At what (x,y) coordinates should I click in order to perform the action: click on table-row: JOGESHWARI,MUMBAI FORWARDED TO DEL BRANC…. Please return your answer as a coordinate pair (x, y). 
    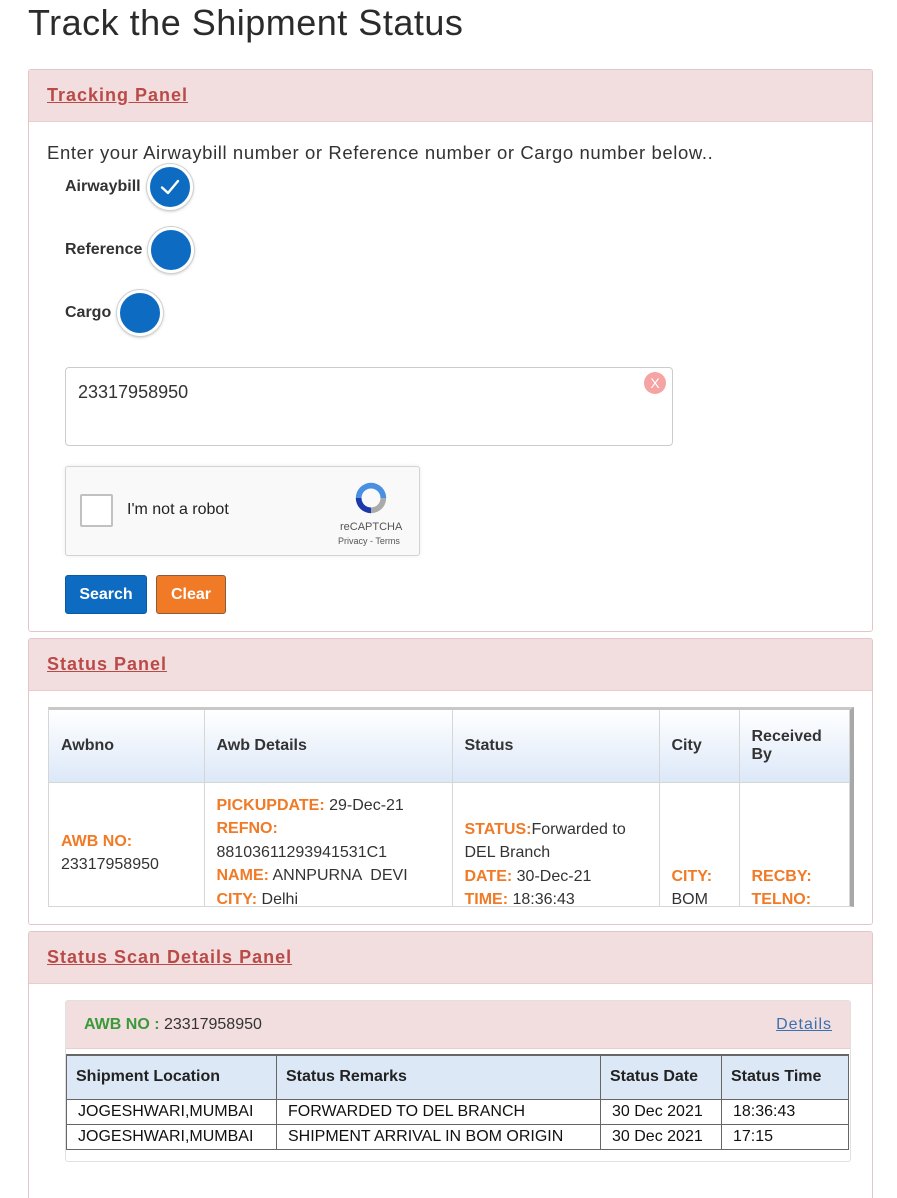
    Looking at the image, I should click on (457, 1111).